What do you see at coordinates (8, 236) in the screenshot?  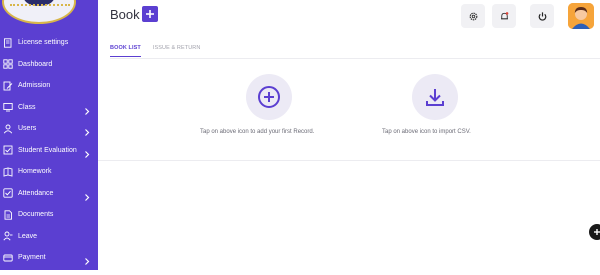 I see `leave-icon` at bounding box center [8, 236].